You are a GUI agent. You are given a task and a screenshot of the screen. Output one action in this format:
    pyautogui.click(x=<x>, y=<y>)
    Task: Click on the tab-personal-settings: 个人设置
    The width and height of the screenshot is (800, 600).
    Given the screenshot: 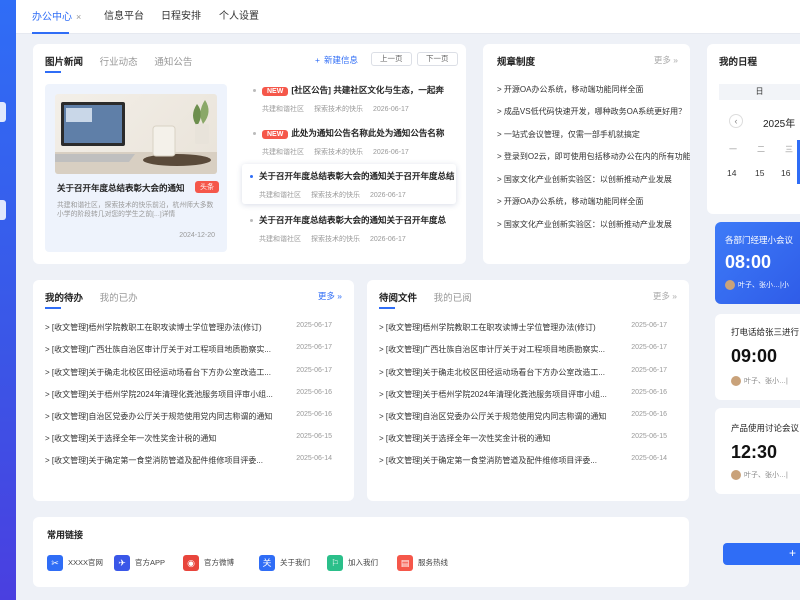 What is the action you would take?
    pyautogui.click(x=239, y=17)
    